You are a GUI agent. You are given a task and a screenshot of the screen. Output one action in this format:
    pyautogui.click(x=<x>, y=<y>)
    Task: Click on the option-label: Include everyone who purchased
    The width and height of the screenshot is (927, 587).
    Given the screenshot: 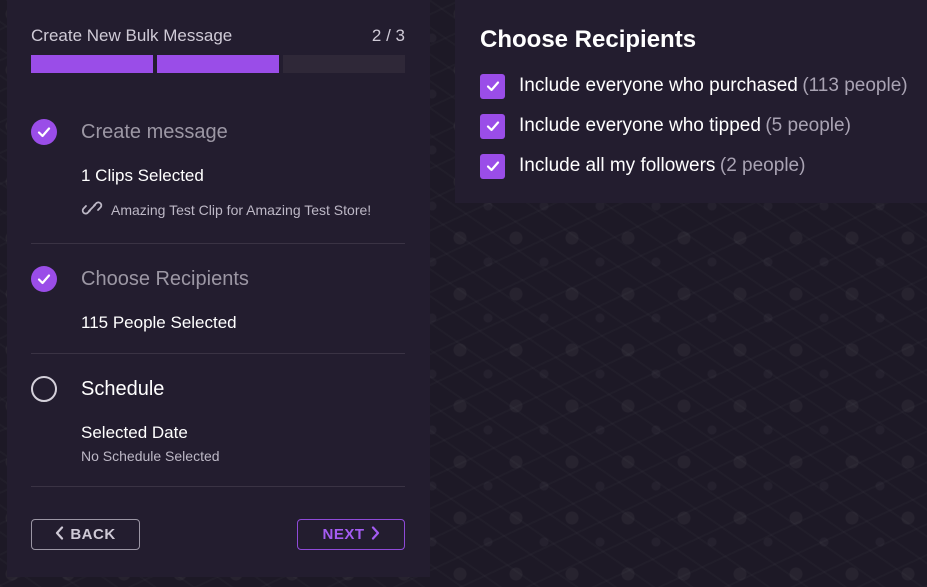 What is the action you would take?
    pyautogui.click(x=658, y=85)
    